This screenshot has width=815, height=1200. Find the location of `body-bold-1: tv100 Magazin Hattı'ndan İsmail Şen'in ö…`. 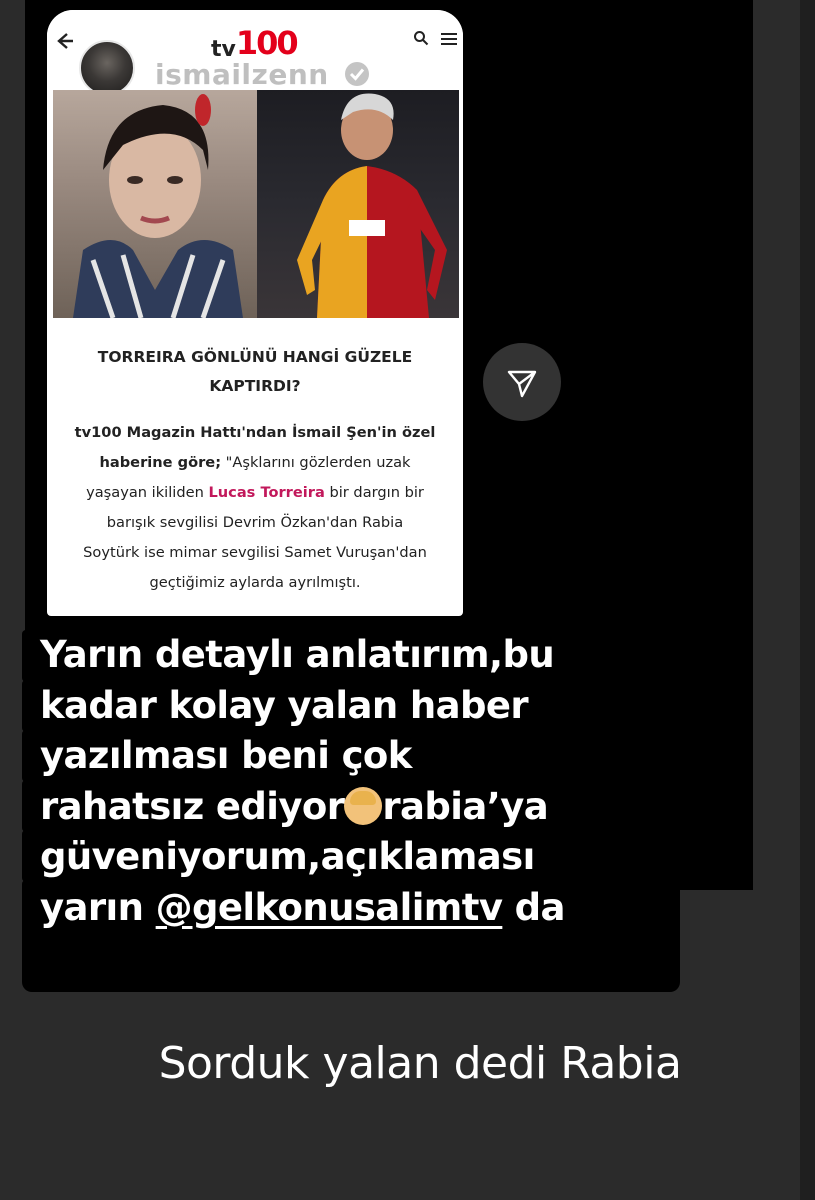

body-bold-1: tv100 Magazin Hattı'ndan İsmail Şen'in ö… is located at coordinates (255, 432).